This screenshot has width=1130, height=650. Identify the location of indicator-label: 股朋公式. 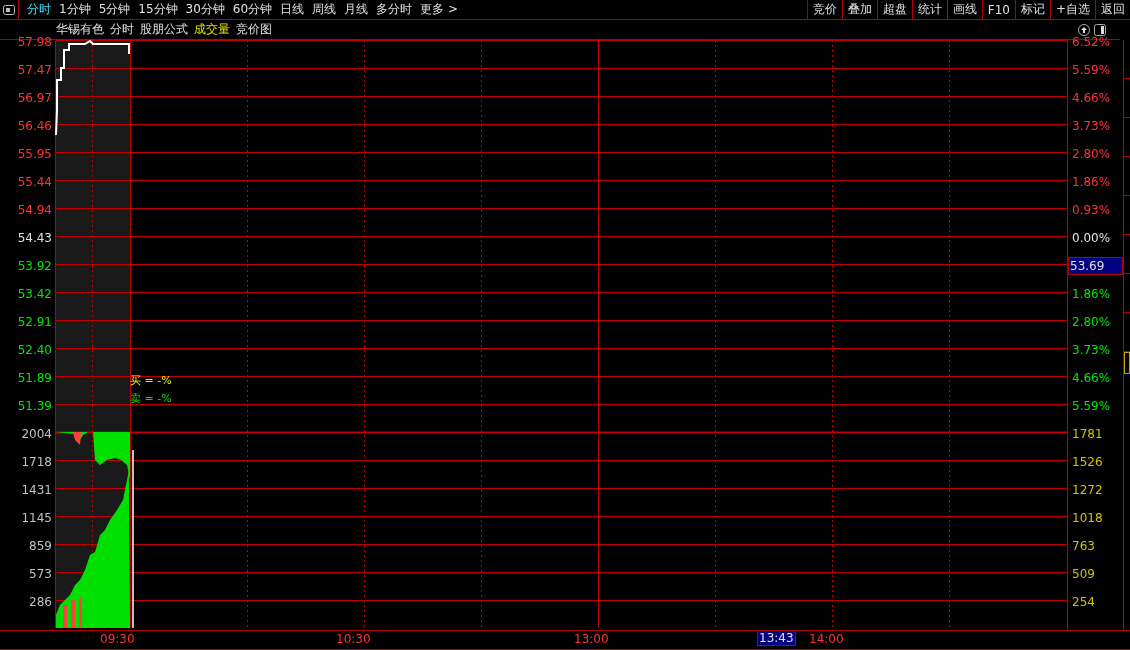
(164, 29).